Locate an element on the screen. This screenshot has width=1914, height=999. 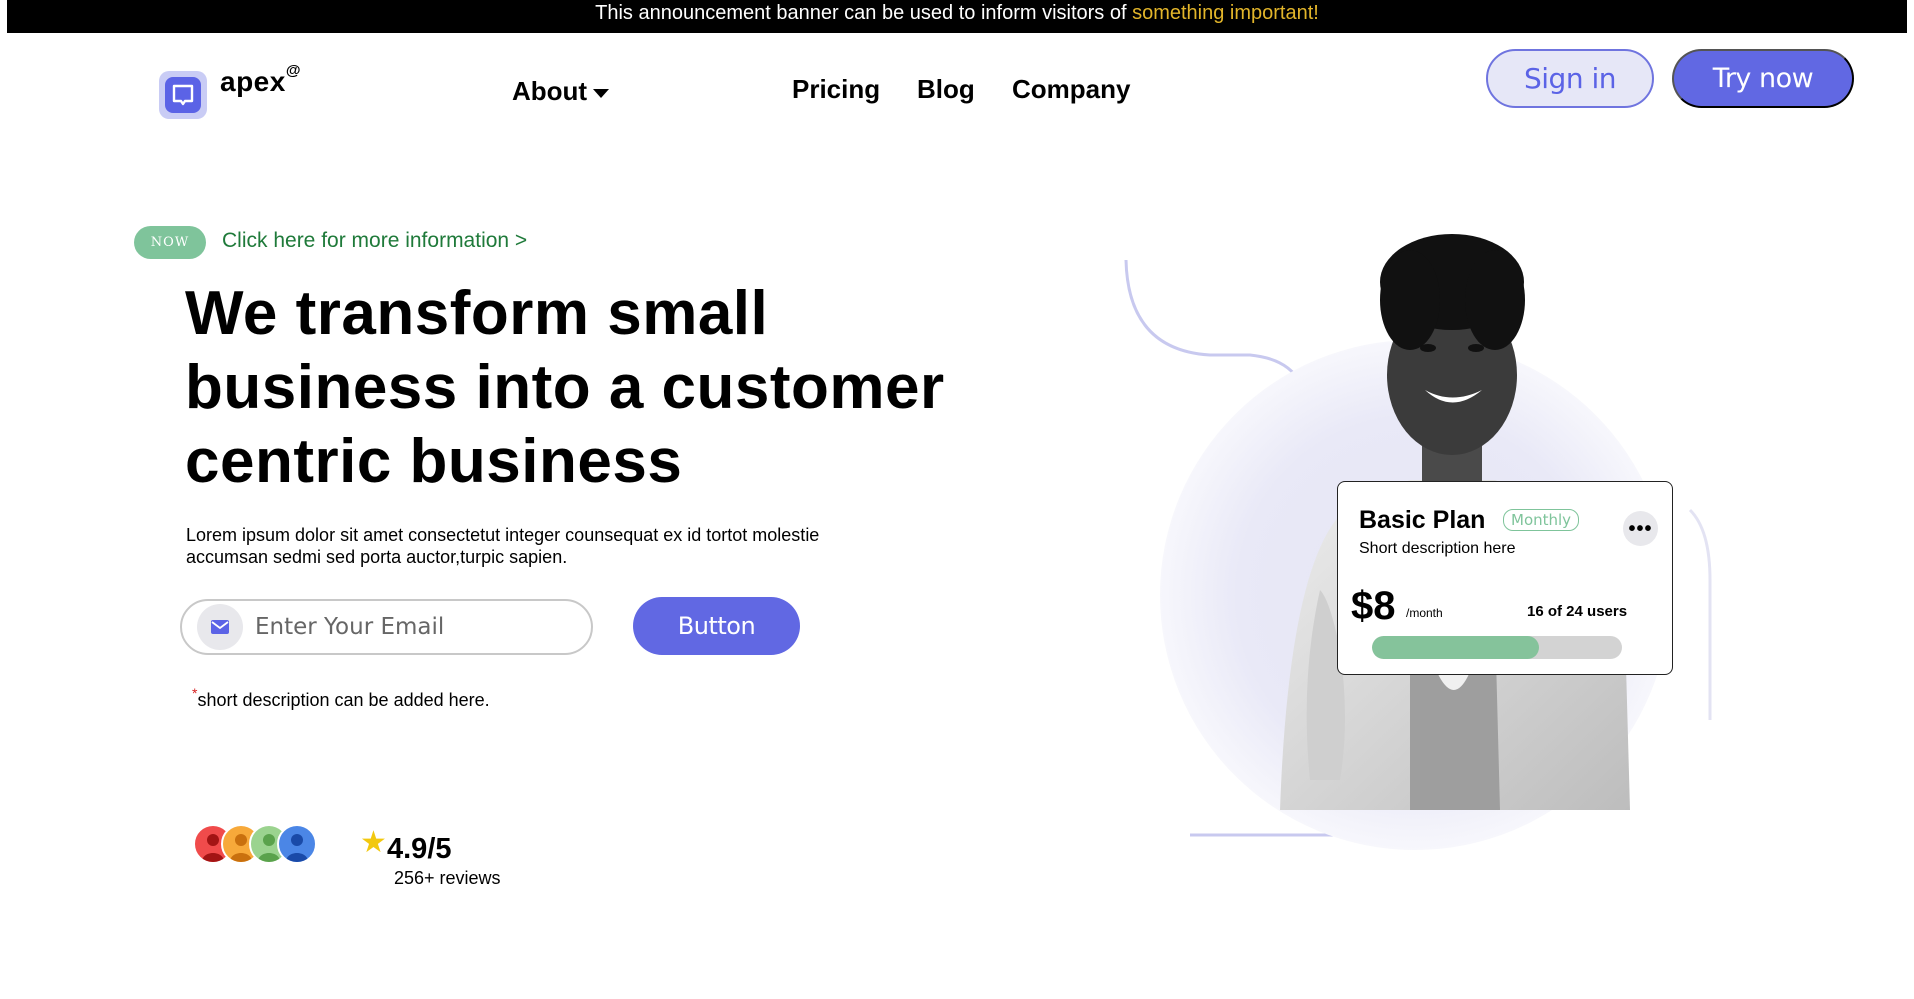
plan-price-period: /month is located at coordinates (1424, 613).